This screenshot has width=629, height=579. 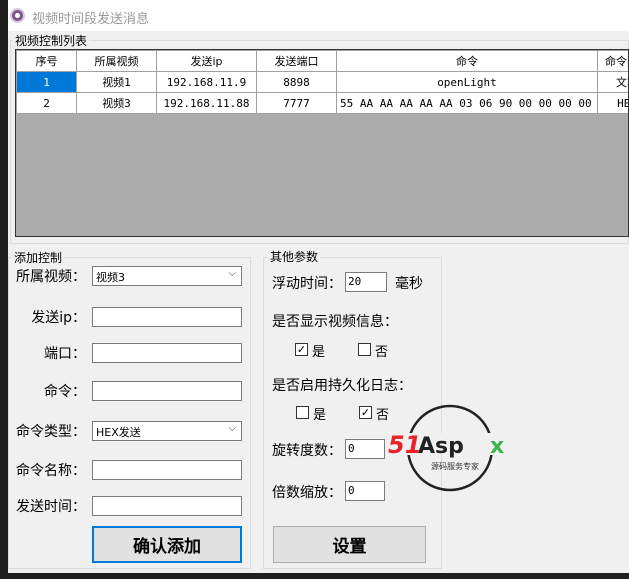 I want to click on video-select: 视频3 ⌵, so click(x=167, y=276).